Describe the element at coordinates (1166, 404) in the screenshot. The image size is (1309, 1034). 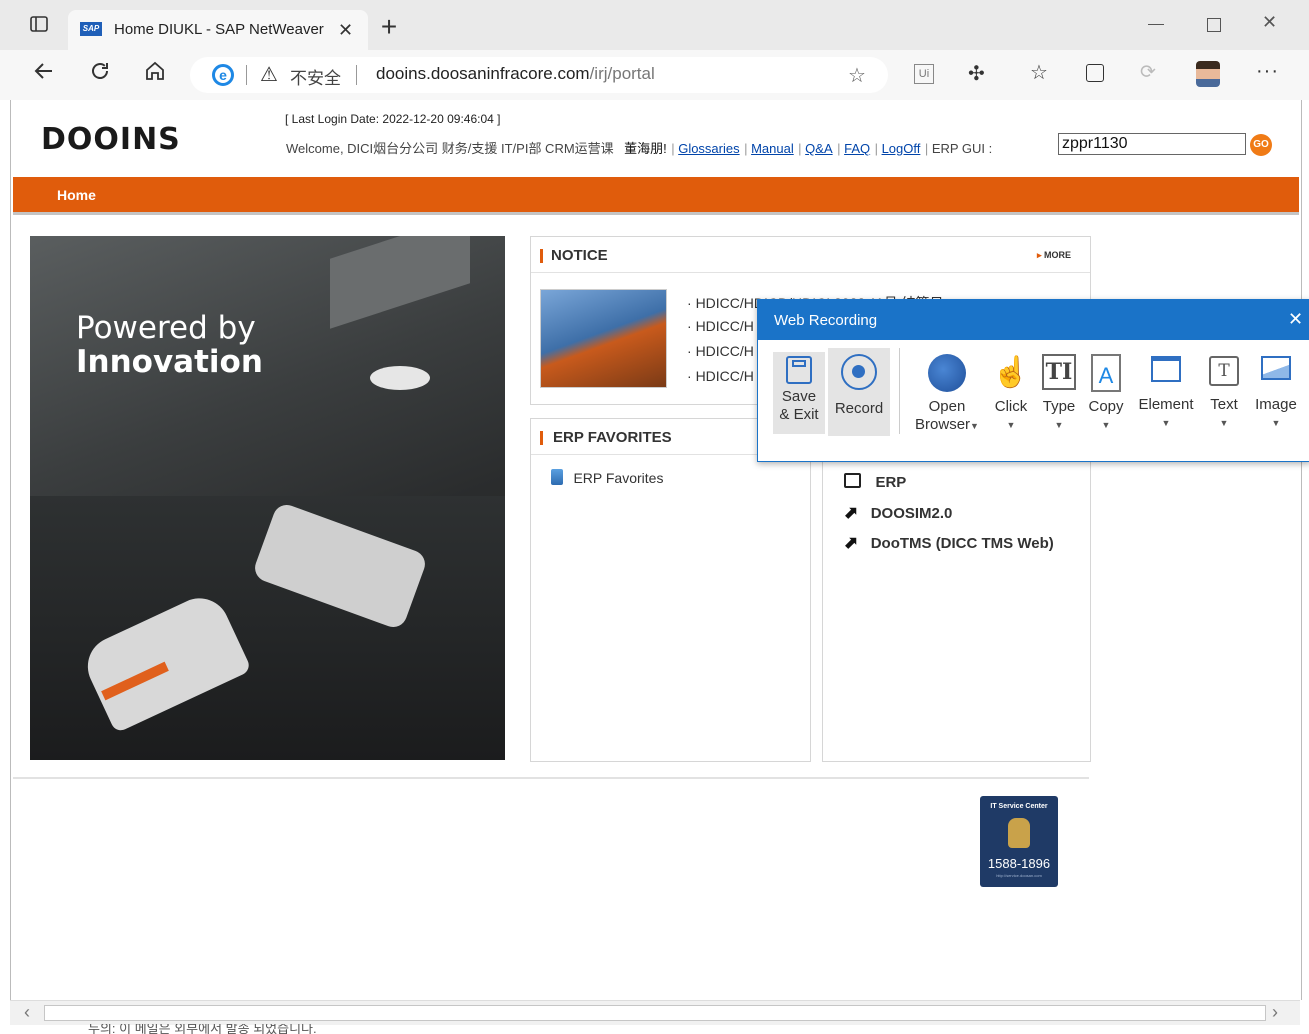
I see `tool-label: Element` at that location.